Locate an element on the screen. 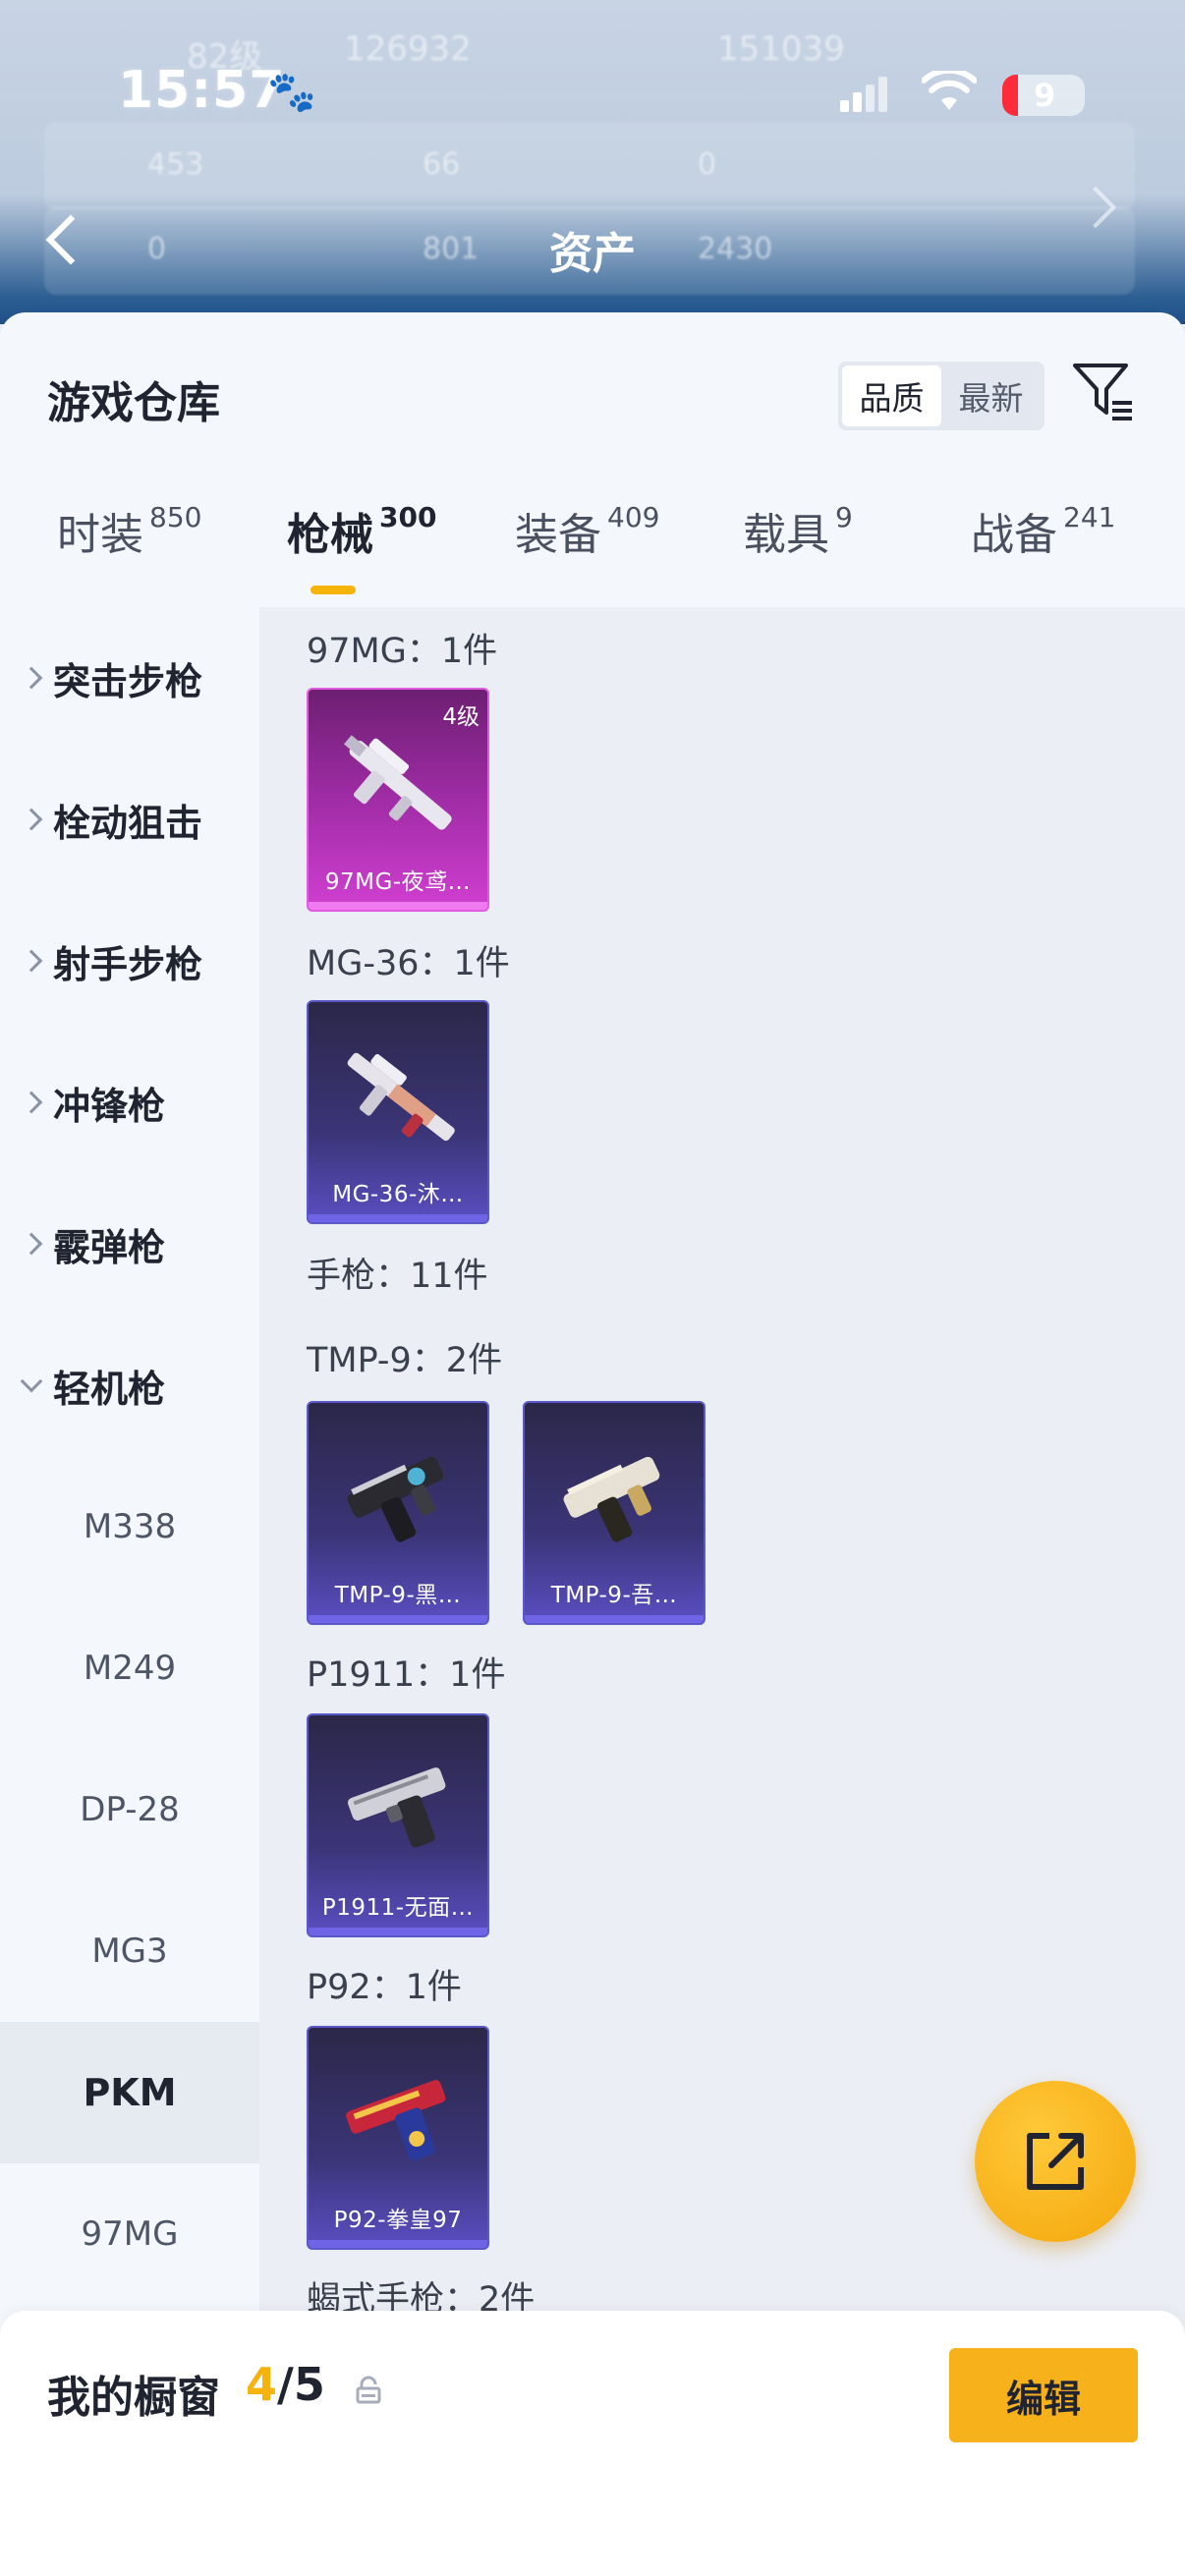  sidebar-item-label: 霰弹枪 is located at coordinates (110, 1247).